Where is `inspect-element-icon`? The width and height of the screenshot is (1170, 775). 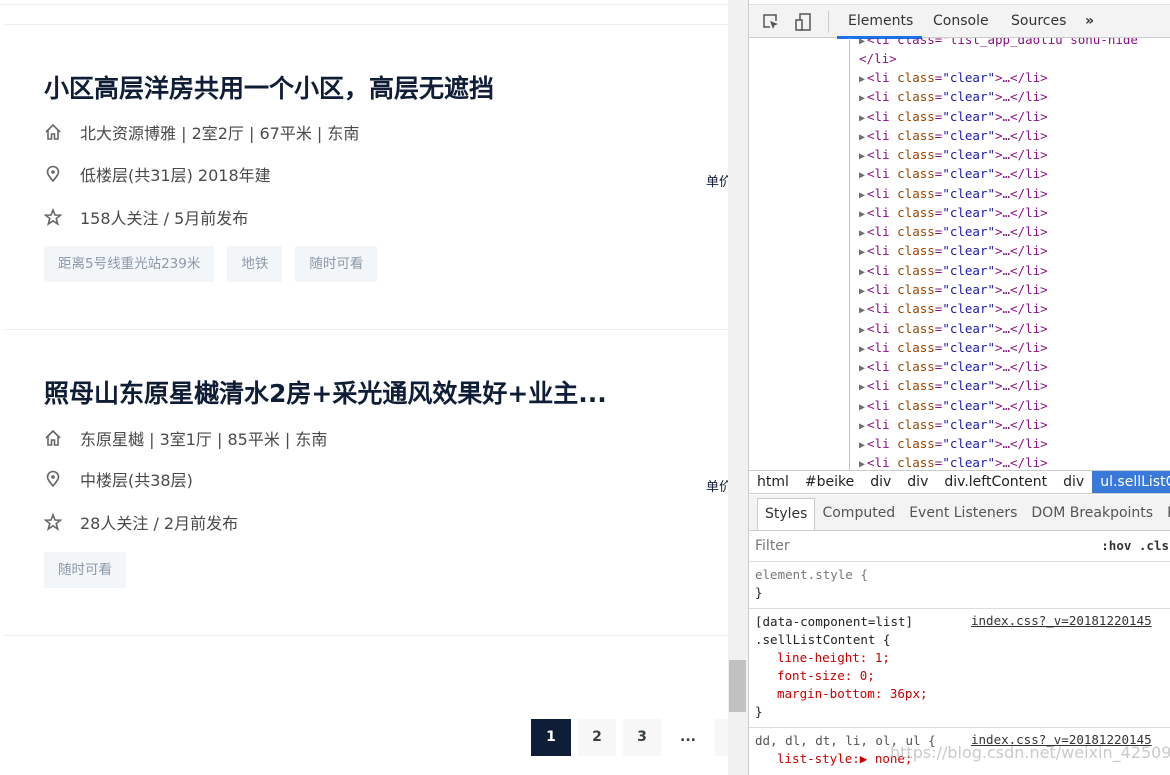
inspect-element-icon is located at coordinates (771, 22).